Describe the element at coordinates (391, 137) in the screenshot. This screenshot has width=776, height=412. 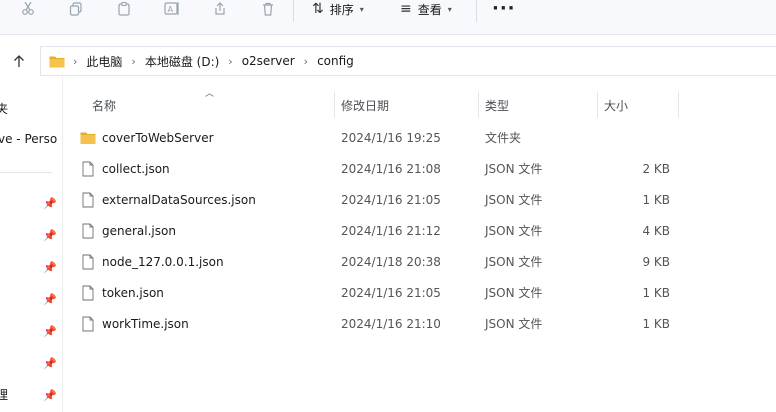
I see `file-modified: 2024/1/16 19:25` at that location.